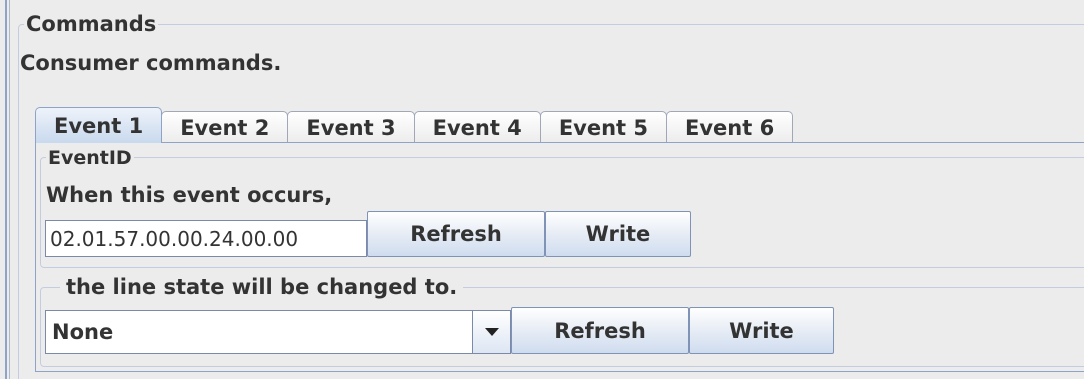  Describe the element at coordinates (456, 234) in the screenshot. I see `event-id-refresh-button: Refresh` at that location.